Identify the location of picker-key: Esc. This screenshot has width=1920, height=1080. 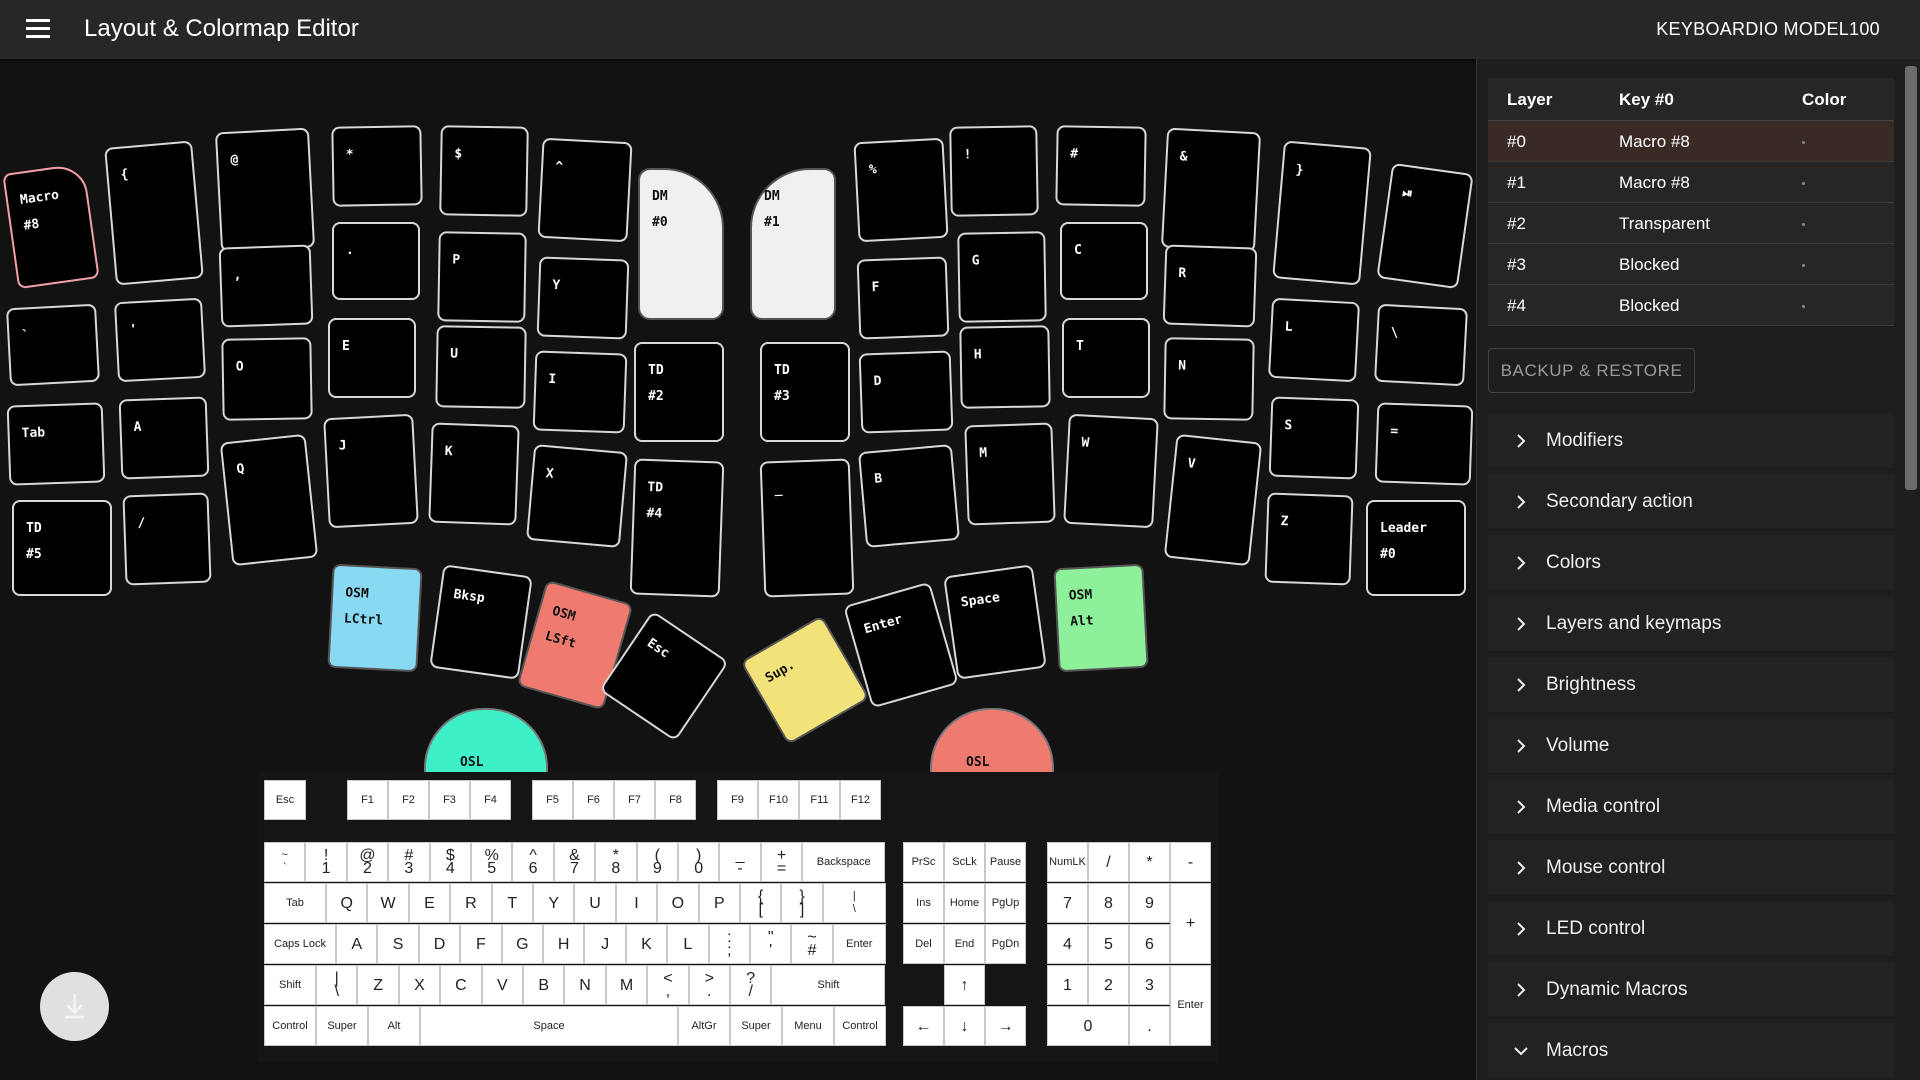
(285, 800).